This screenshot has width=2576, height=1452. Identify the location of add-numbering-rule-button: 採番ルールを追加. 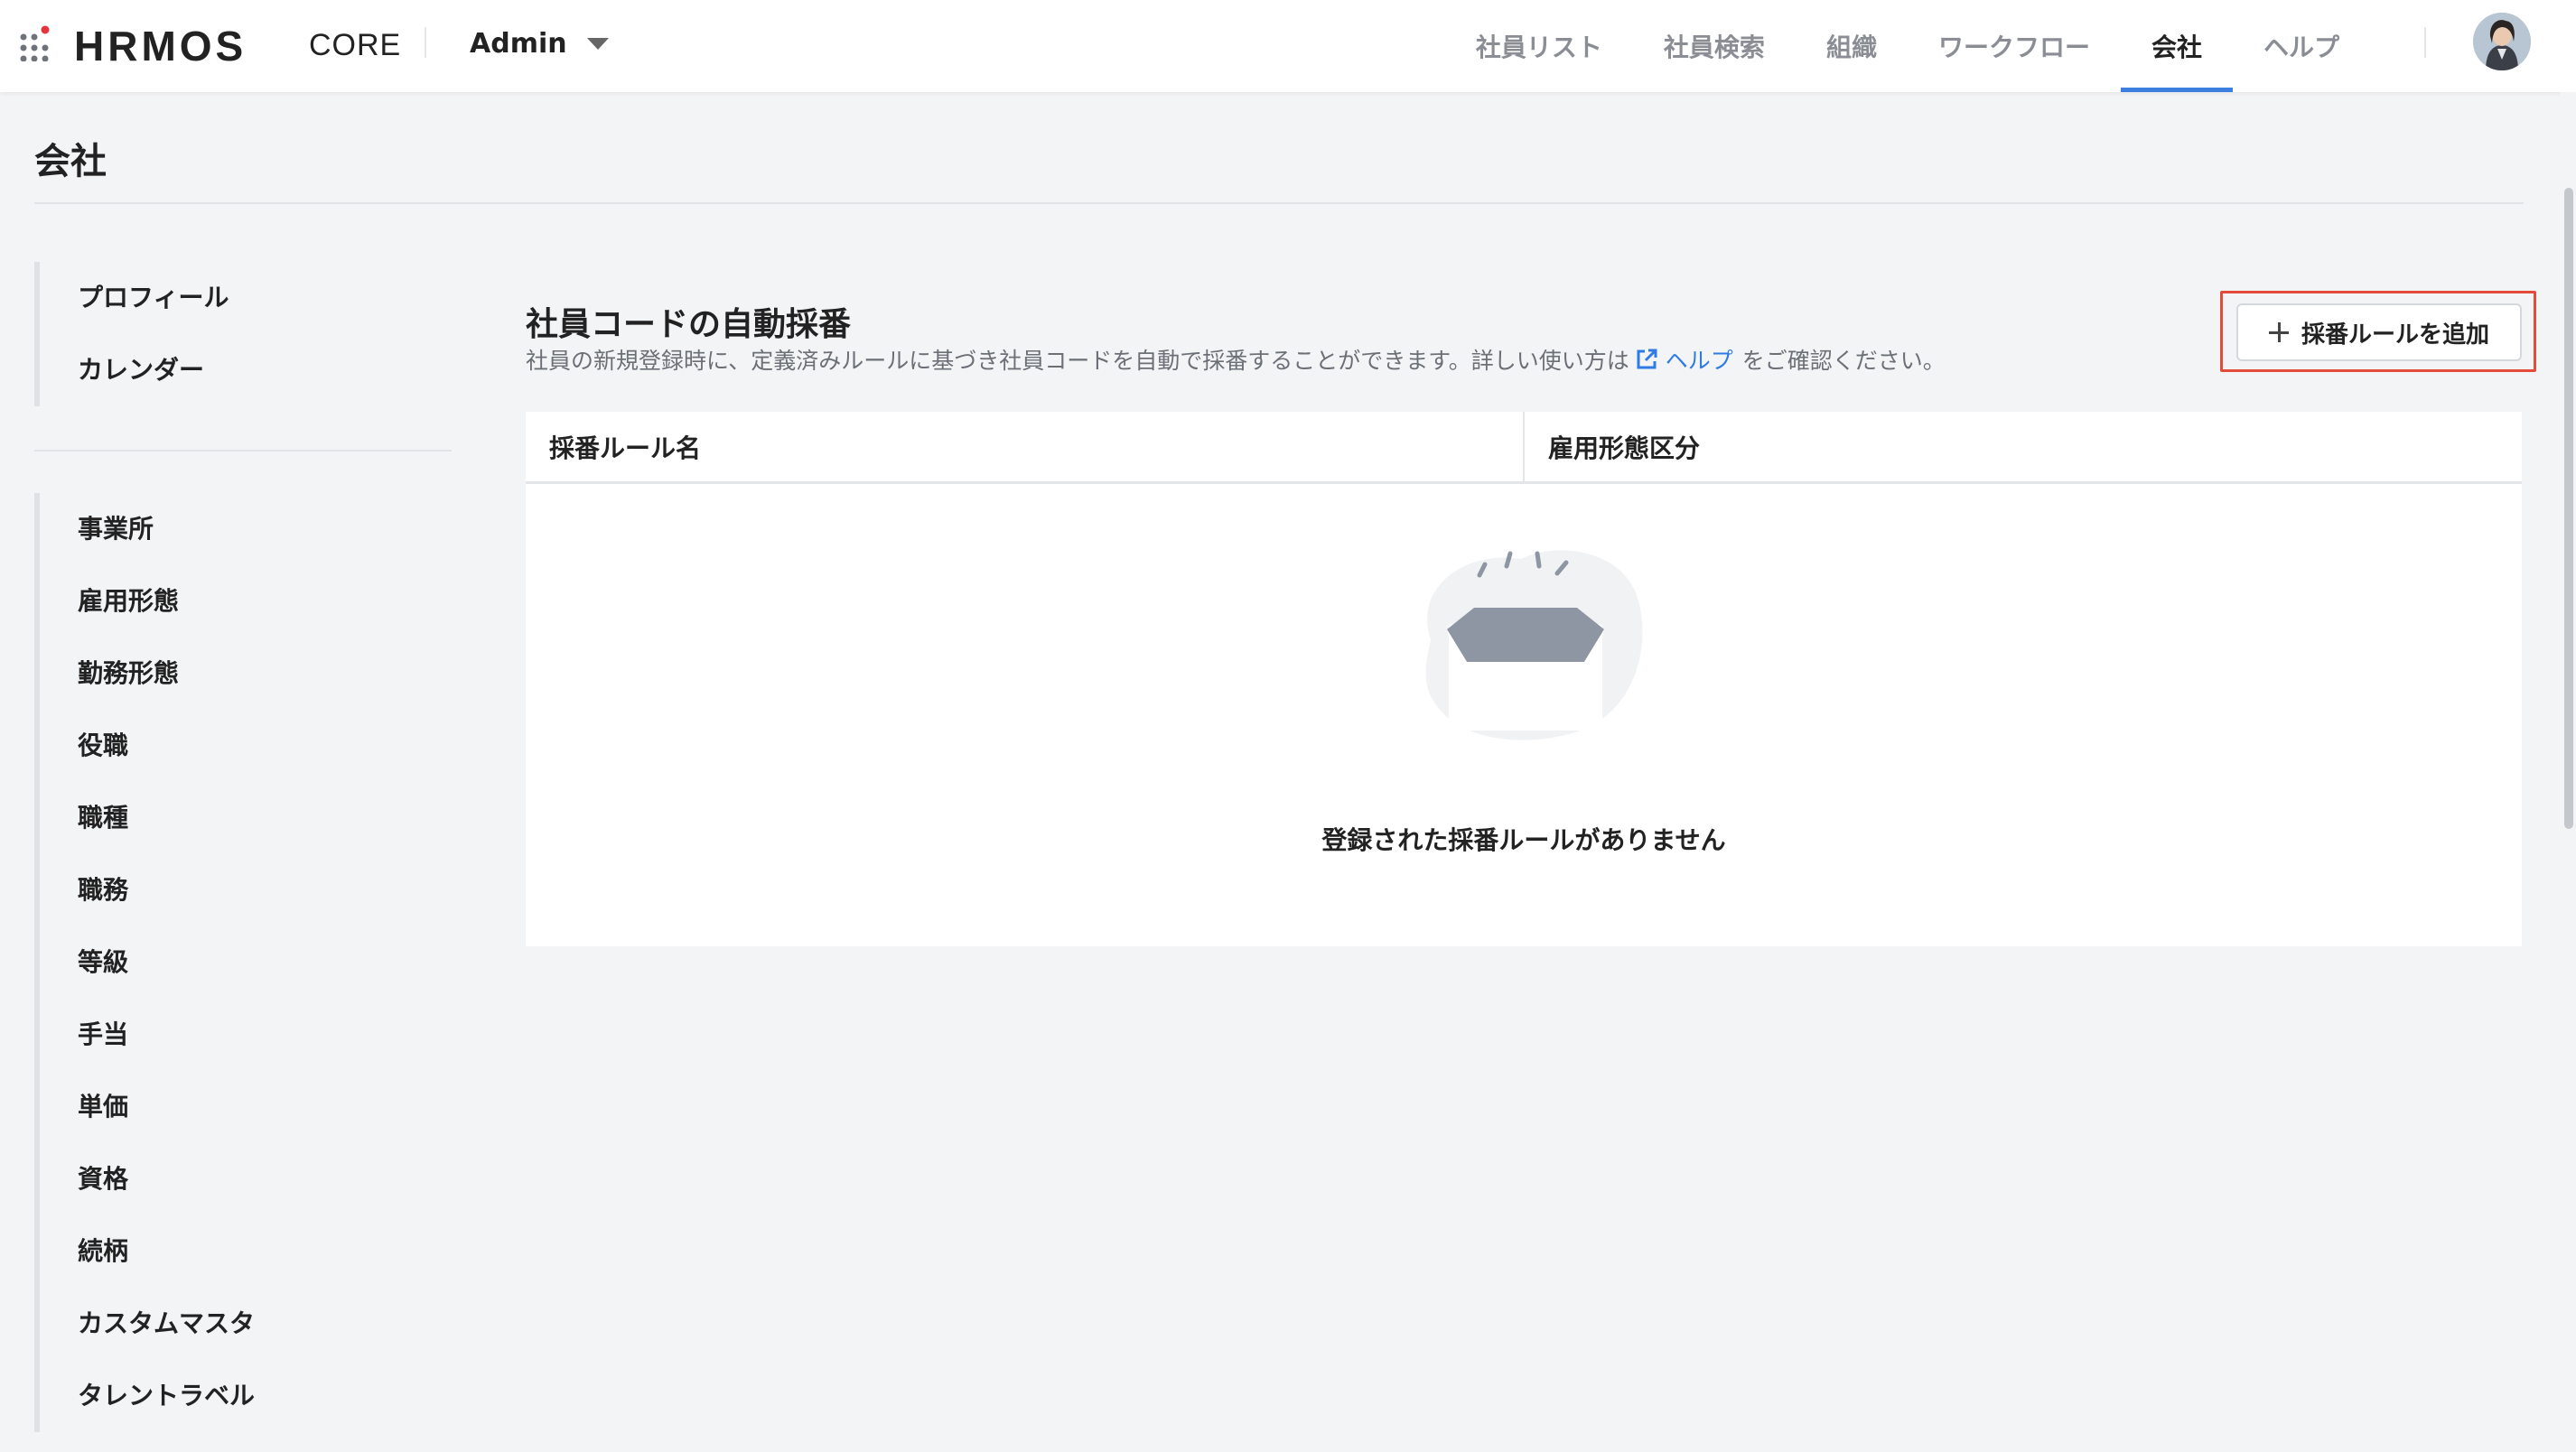
(2379, 332).